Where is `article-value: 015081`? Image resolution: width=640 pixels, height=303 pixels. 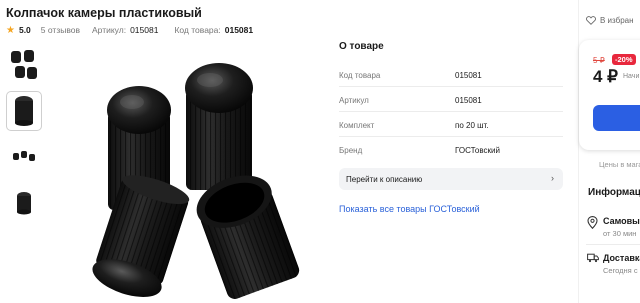 article-value: 015081 is located at coordinates (144, 30).